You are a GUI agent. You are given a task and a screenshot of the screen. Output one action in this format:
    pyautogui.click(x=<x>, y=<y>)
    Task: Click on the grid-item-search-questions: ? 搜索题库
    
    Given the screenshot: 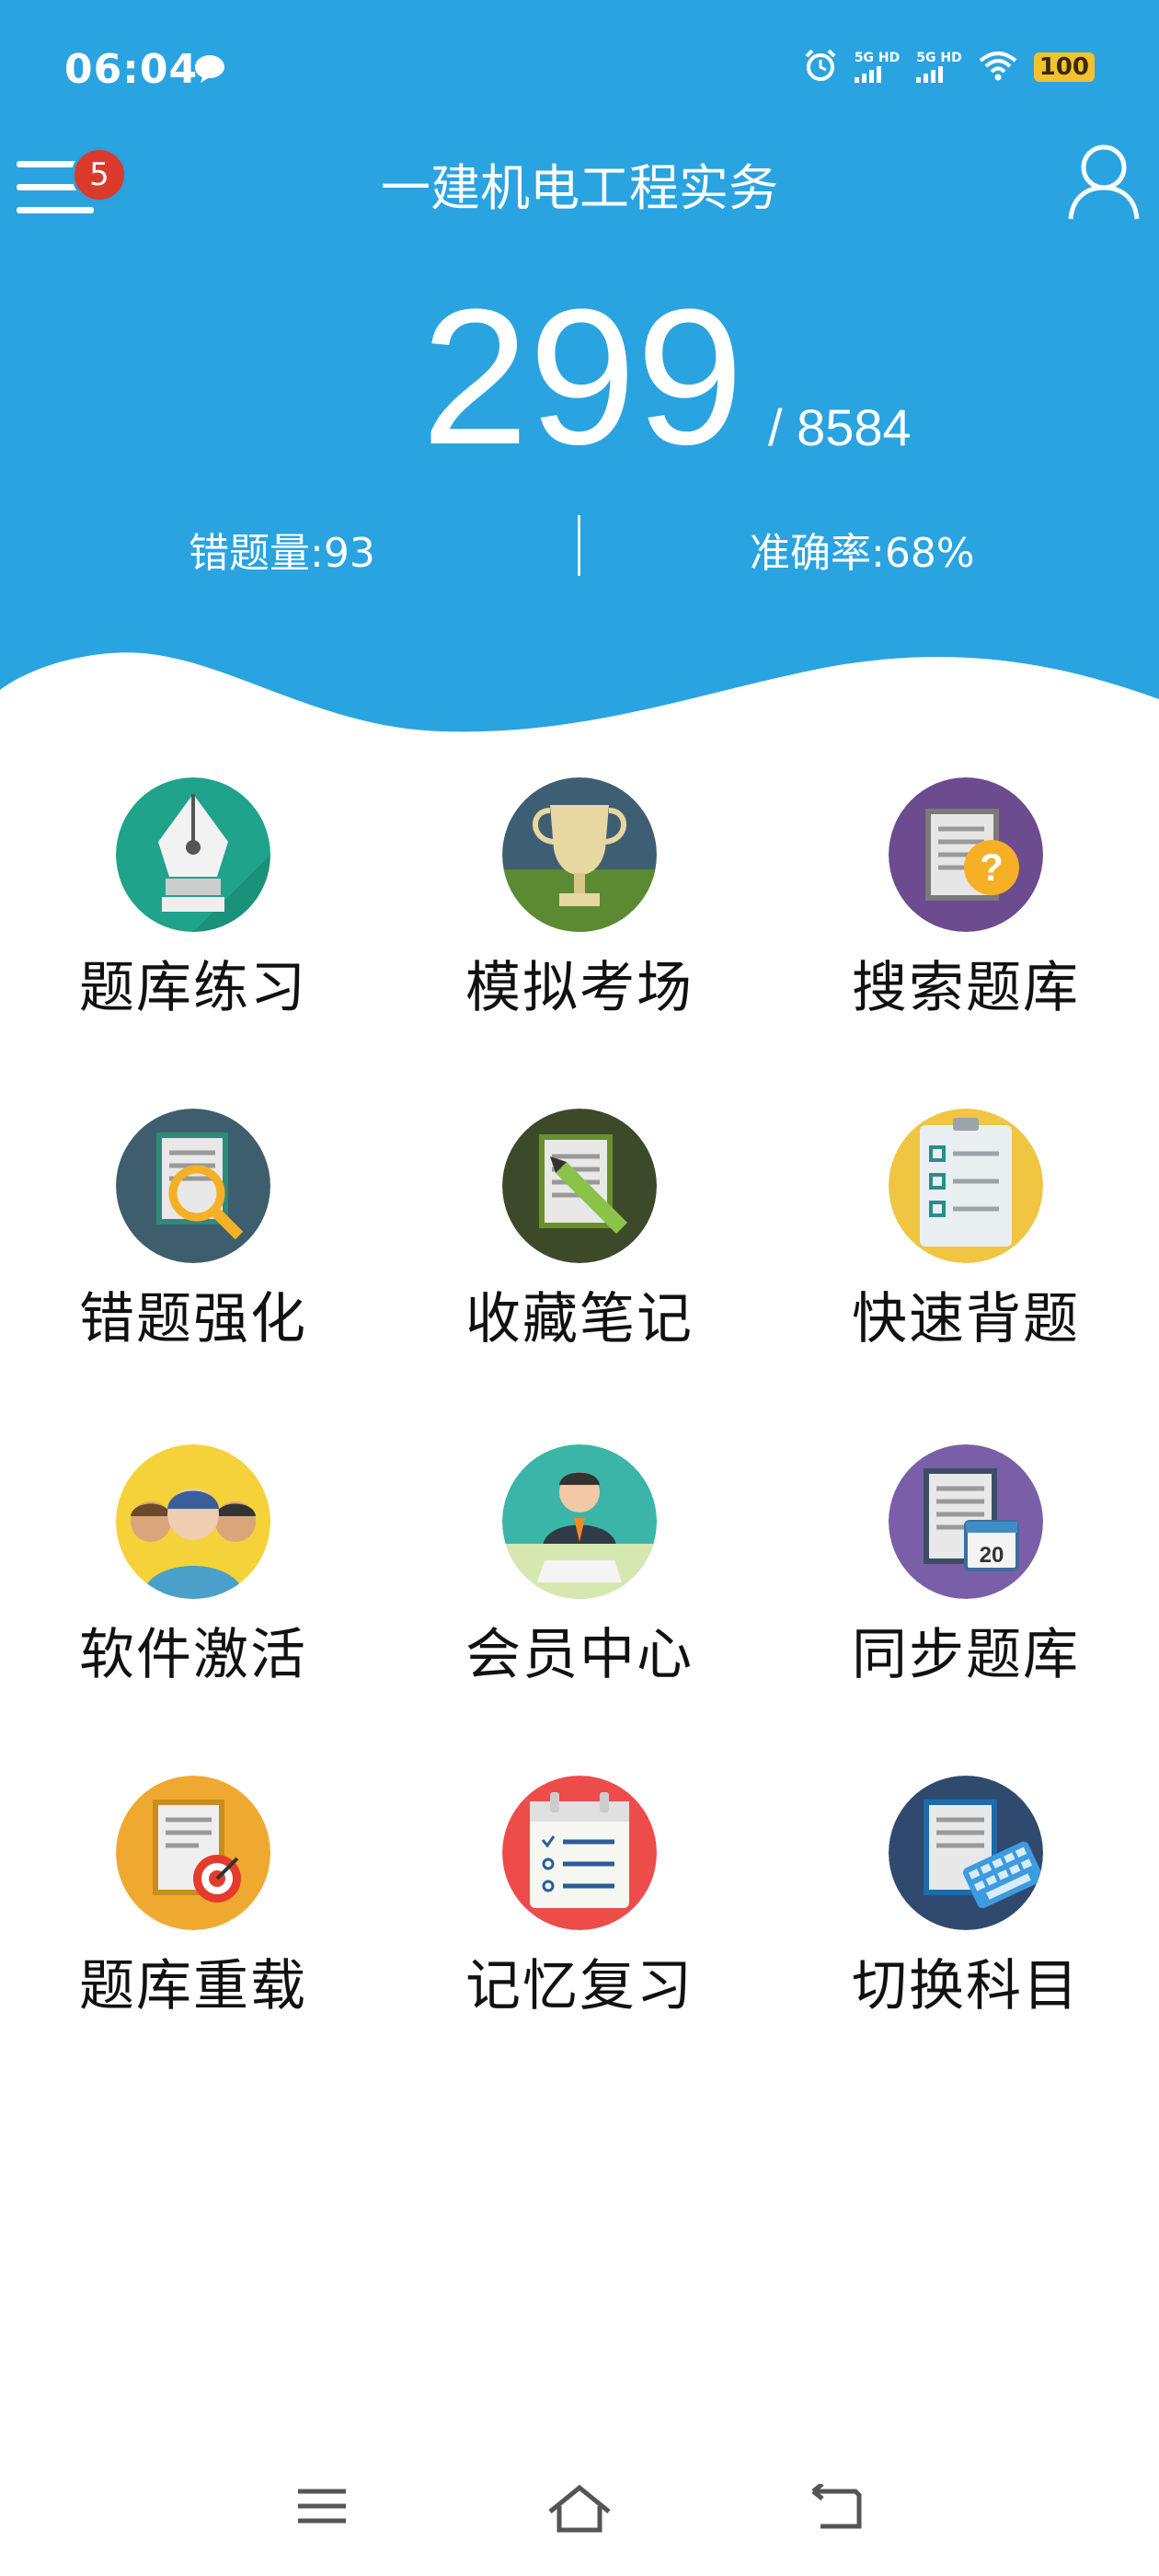 What is the action you would take?
    pyautogui.click(x=966, y=915)
    